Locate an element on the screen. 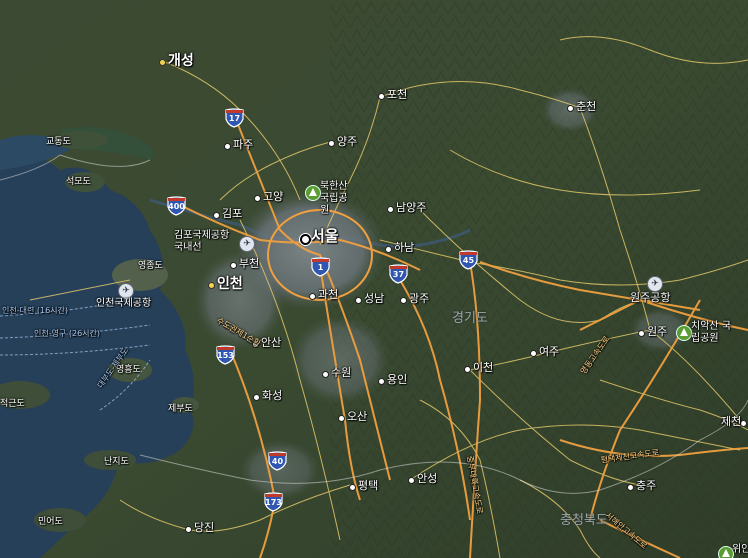  city-label: 고양 is located at coordinates (273, 197).